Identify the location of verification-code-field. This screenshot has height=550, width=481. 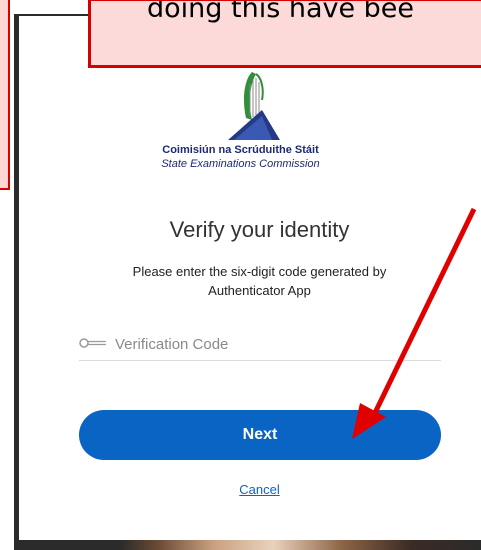
(260, 345).